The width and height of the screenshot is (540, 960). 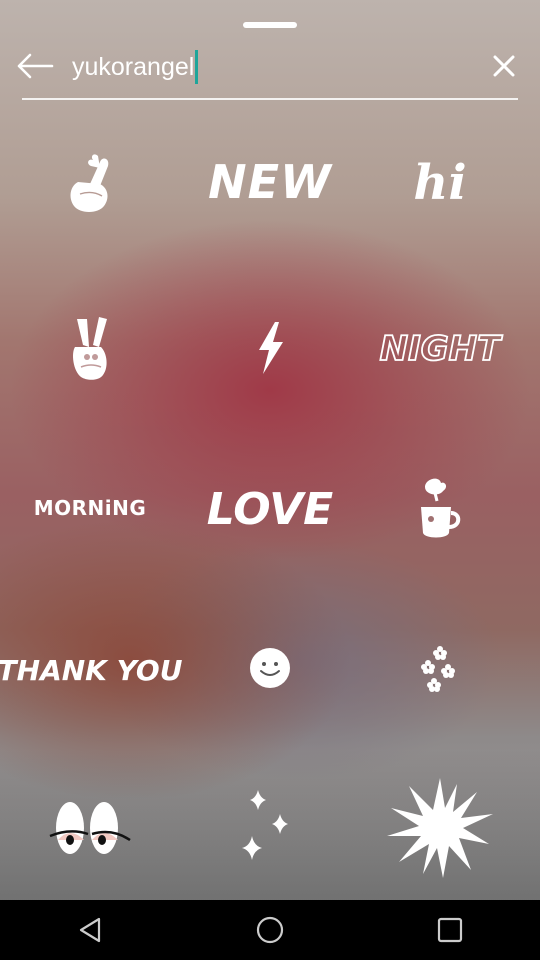 I want to click on sticker-flowers, so click(x=440, y=668).